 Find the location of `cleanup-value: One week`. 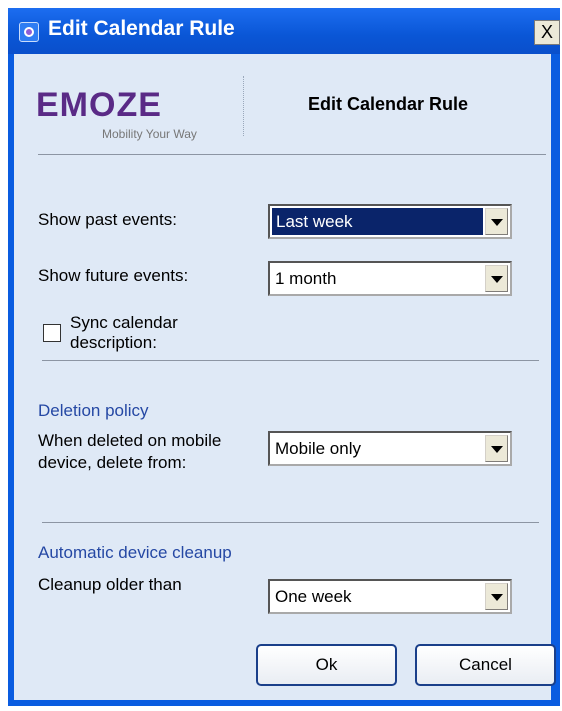

cleanup-value: One week is located at coordinates (313, 596).